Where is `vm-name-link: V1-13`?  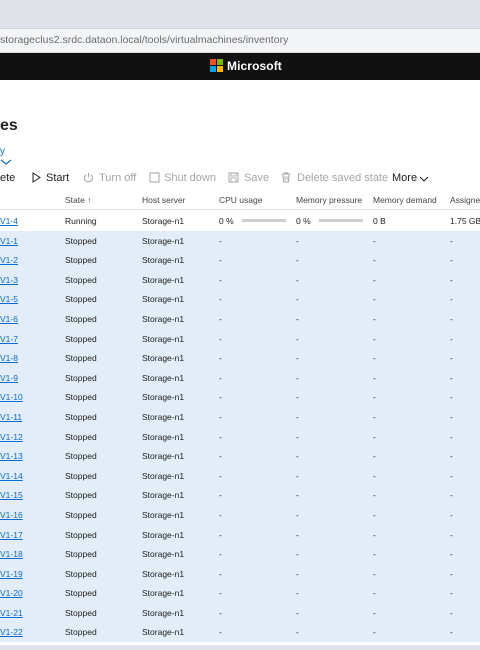
vm-name-link: V1-13 is located at coordinates (11, 456).